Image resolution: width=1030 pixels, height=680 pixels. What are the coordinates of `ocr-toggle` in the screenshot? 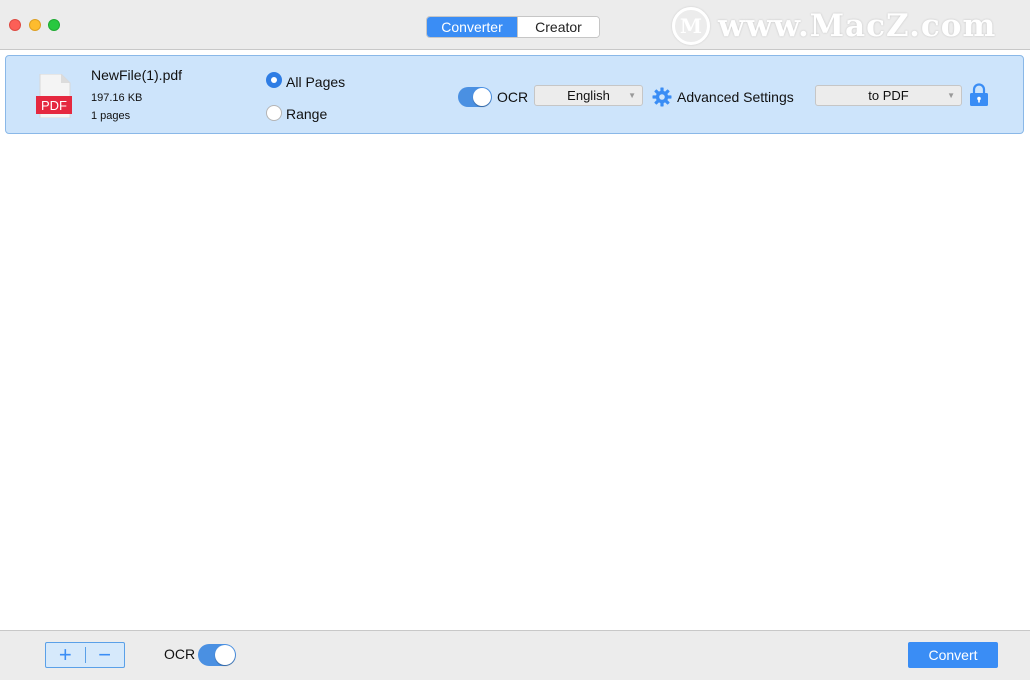 It's located at (475, 97).